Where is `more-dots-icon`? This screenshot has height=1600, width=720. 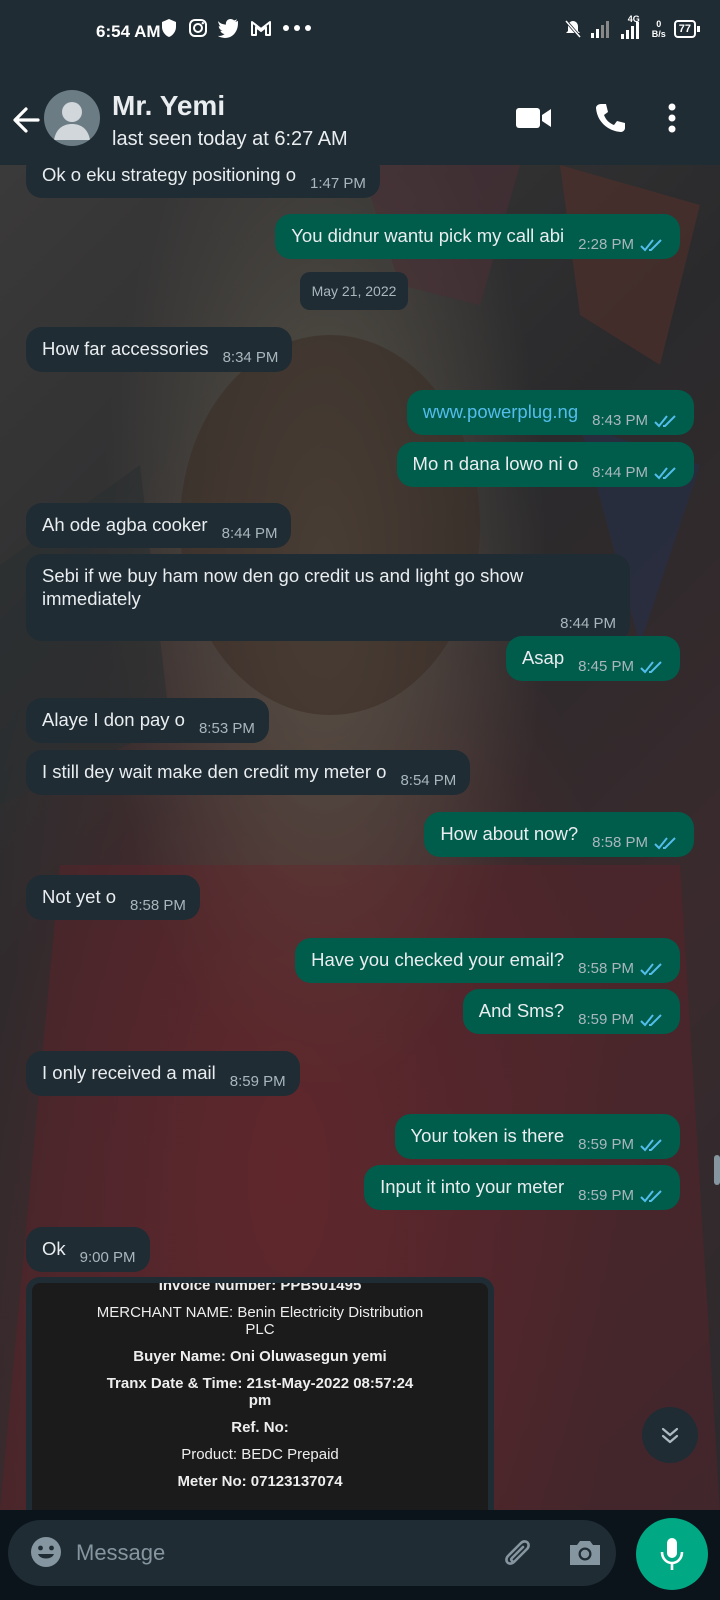
more-dots-icon is located at coordinates (297, 28).